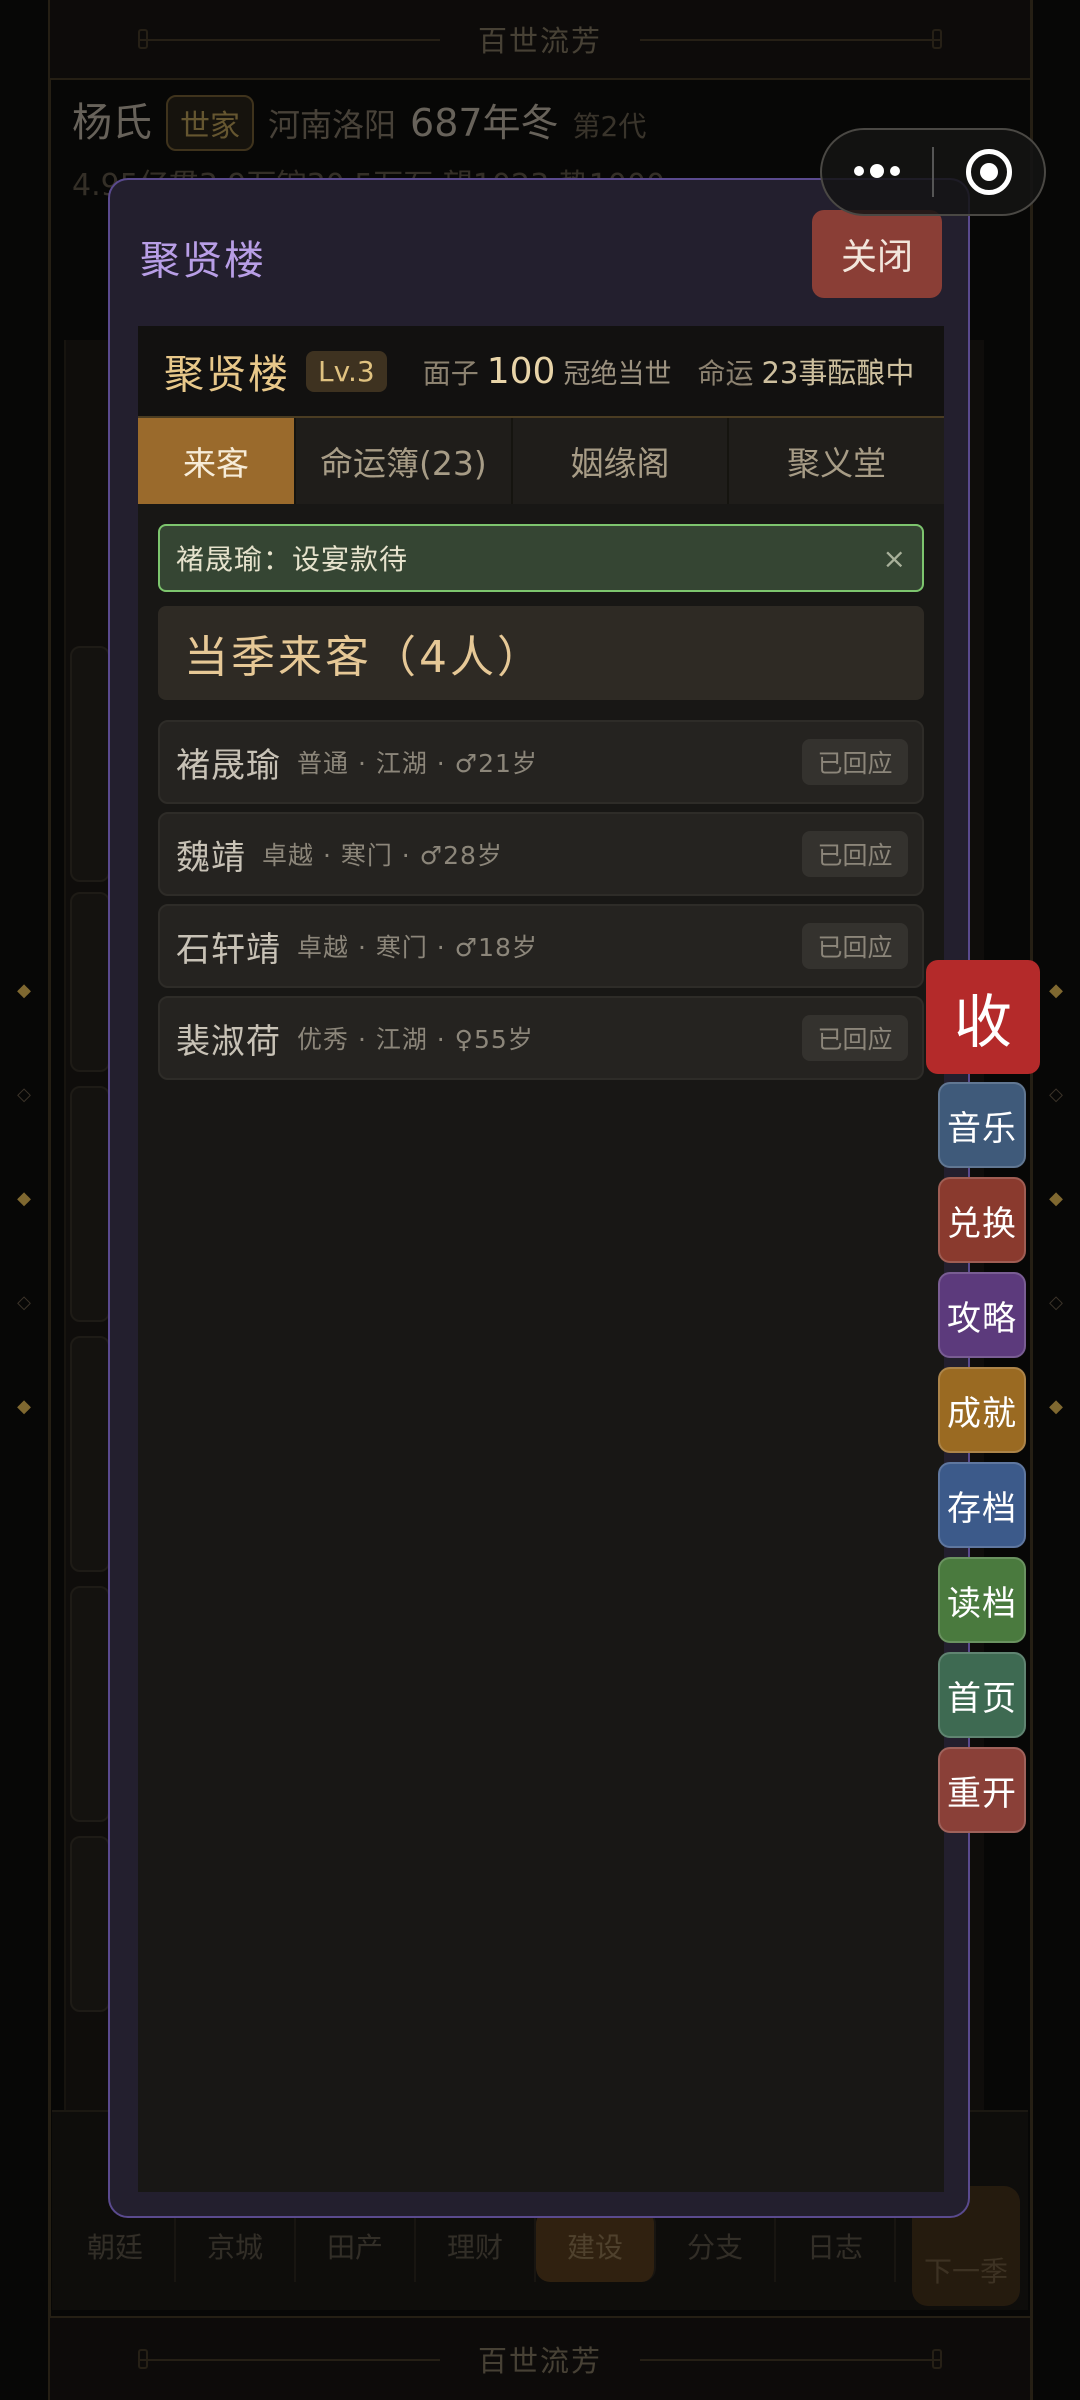 The image size is (1080, 2400). I want to click on guests-section-title: 当季来客（4人）, so click(364, 657).